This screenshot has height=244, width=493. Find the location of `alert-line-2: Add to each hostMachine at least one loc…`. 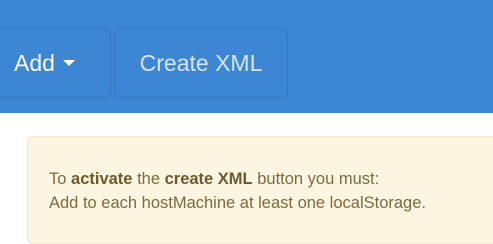

alert-line-2: Add to each hostMachine at least one loc… is located at coordinates (237, 203).